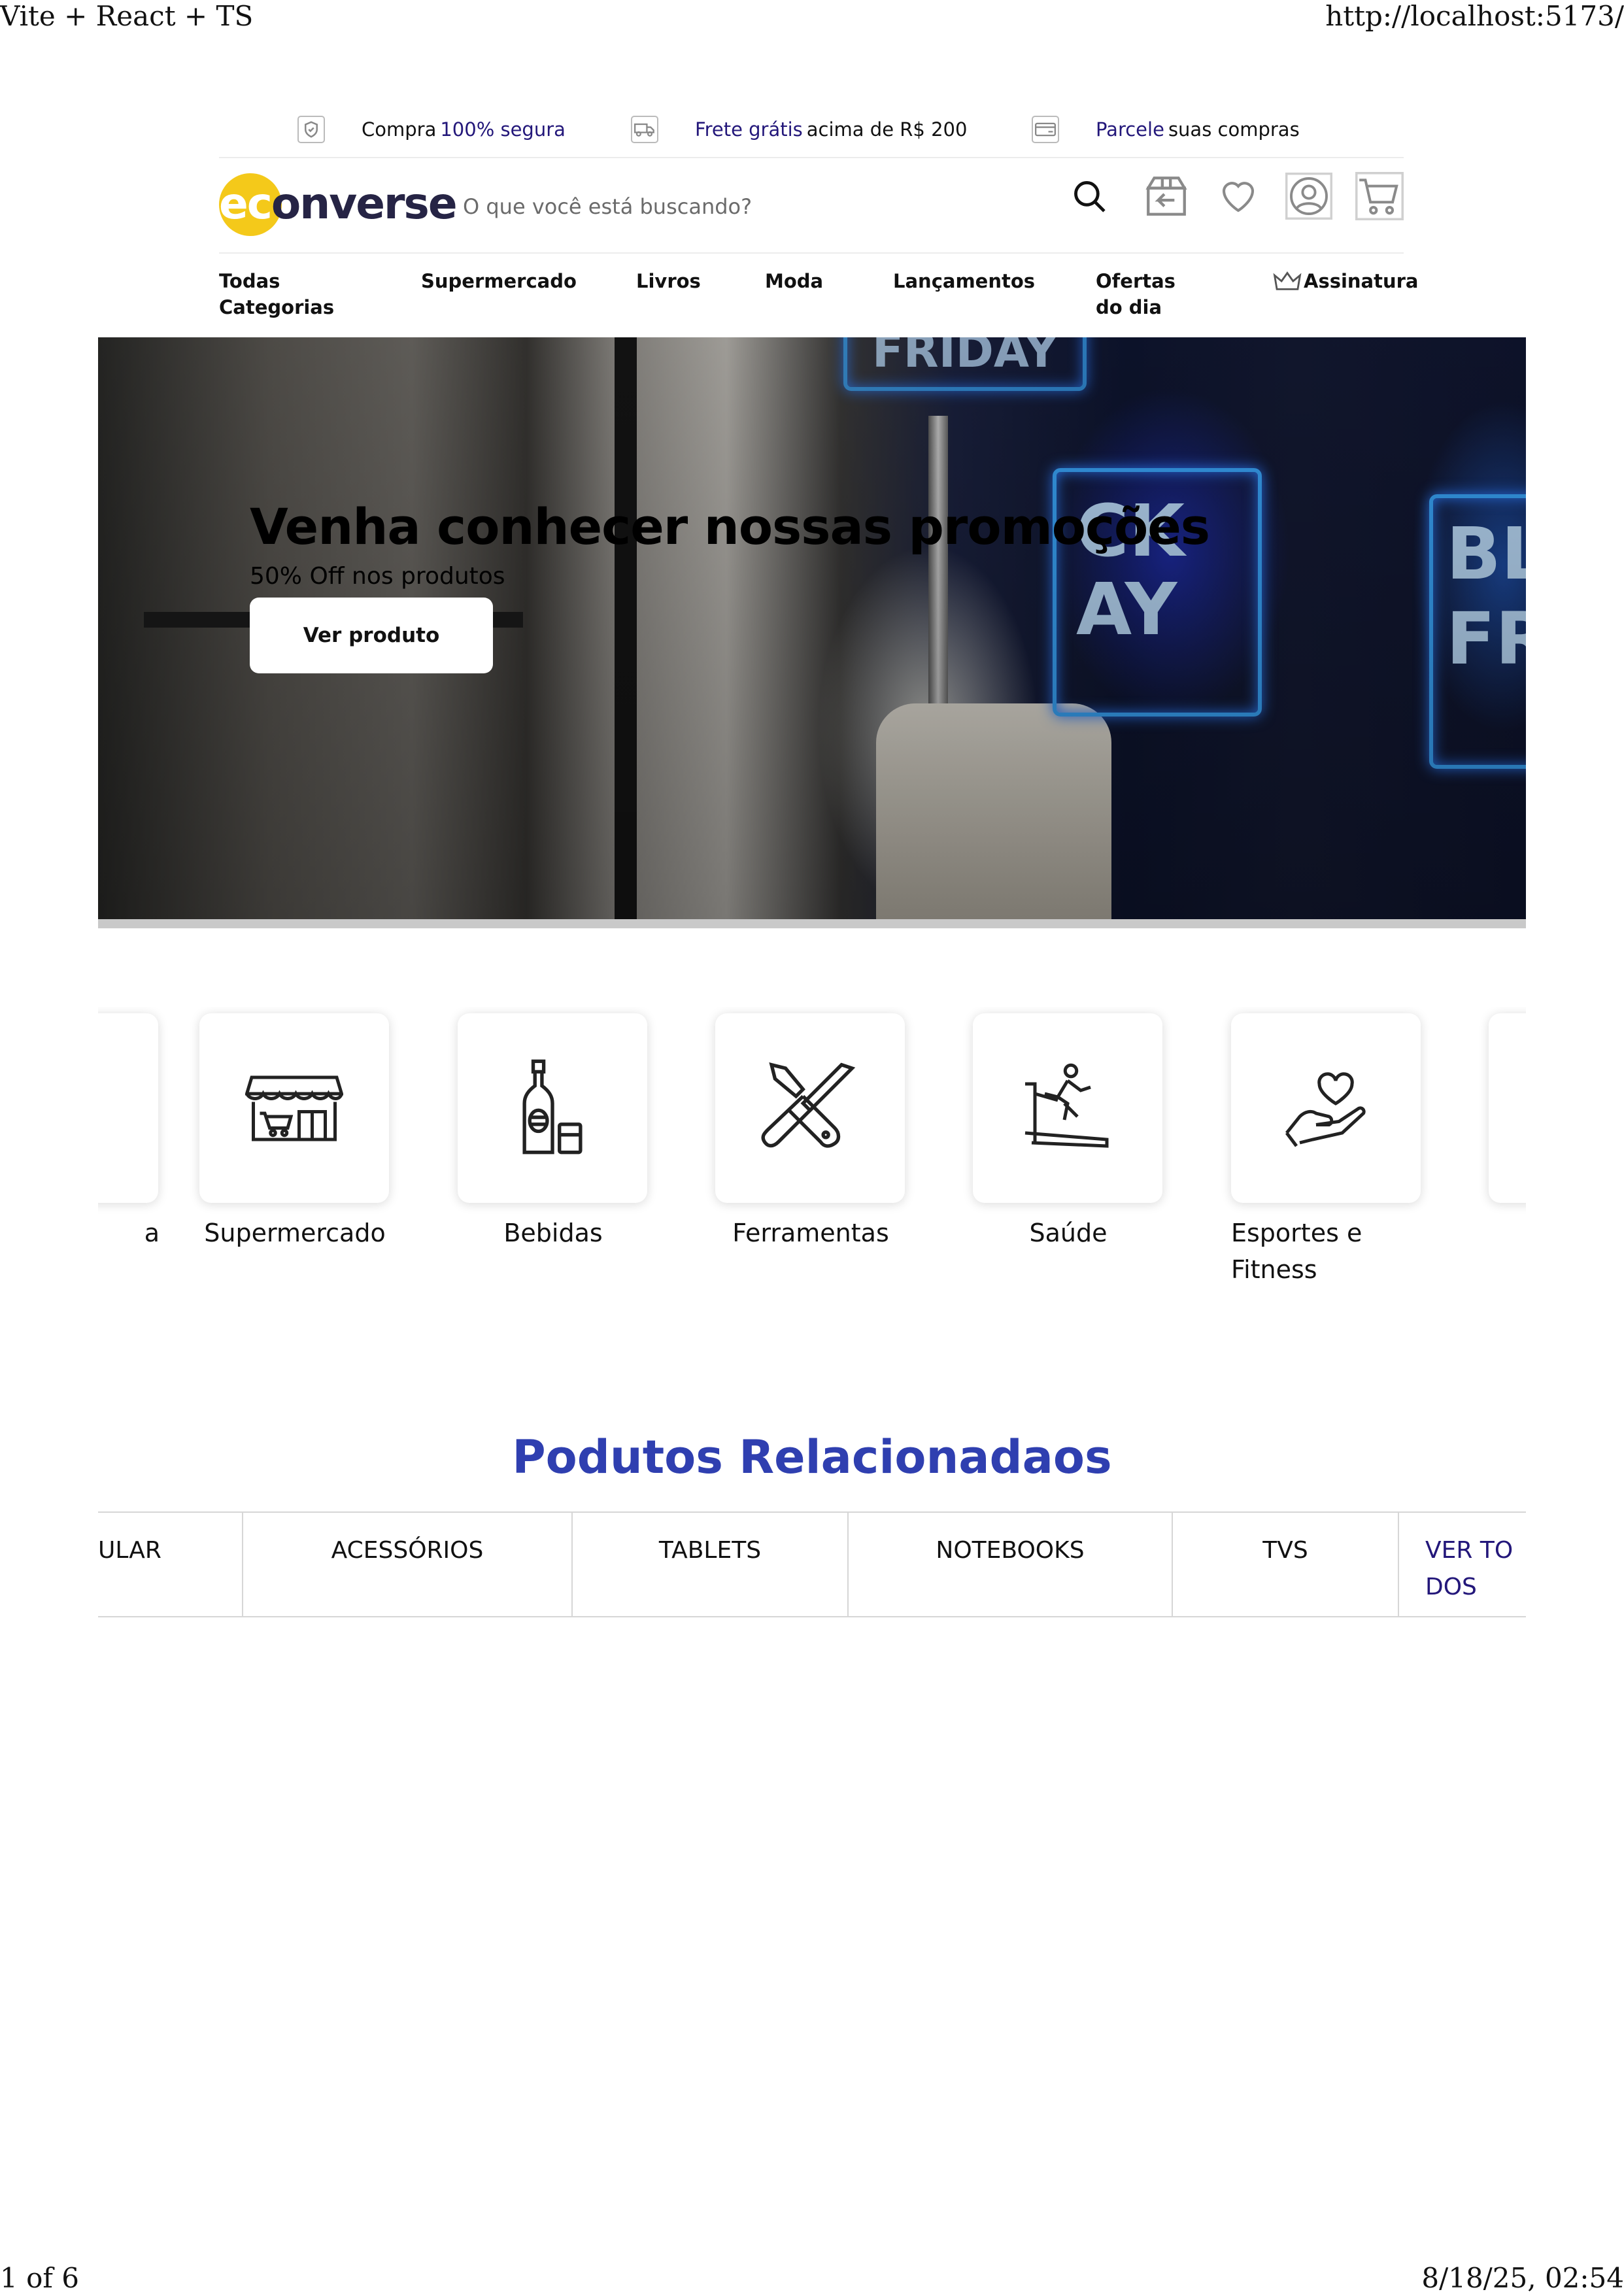 This screenshot has width=1624, height=2294. What do you see at coordinates (810, 1233) in the screenshot?
I see `category-label: Ferramentas` at bounding box center [810, 1233].